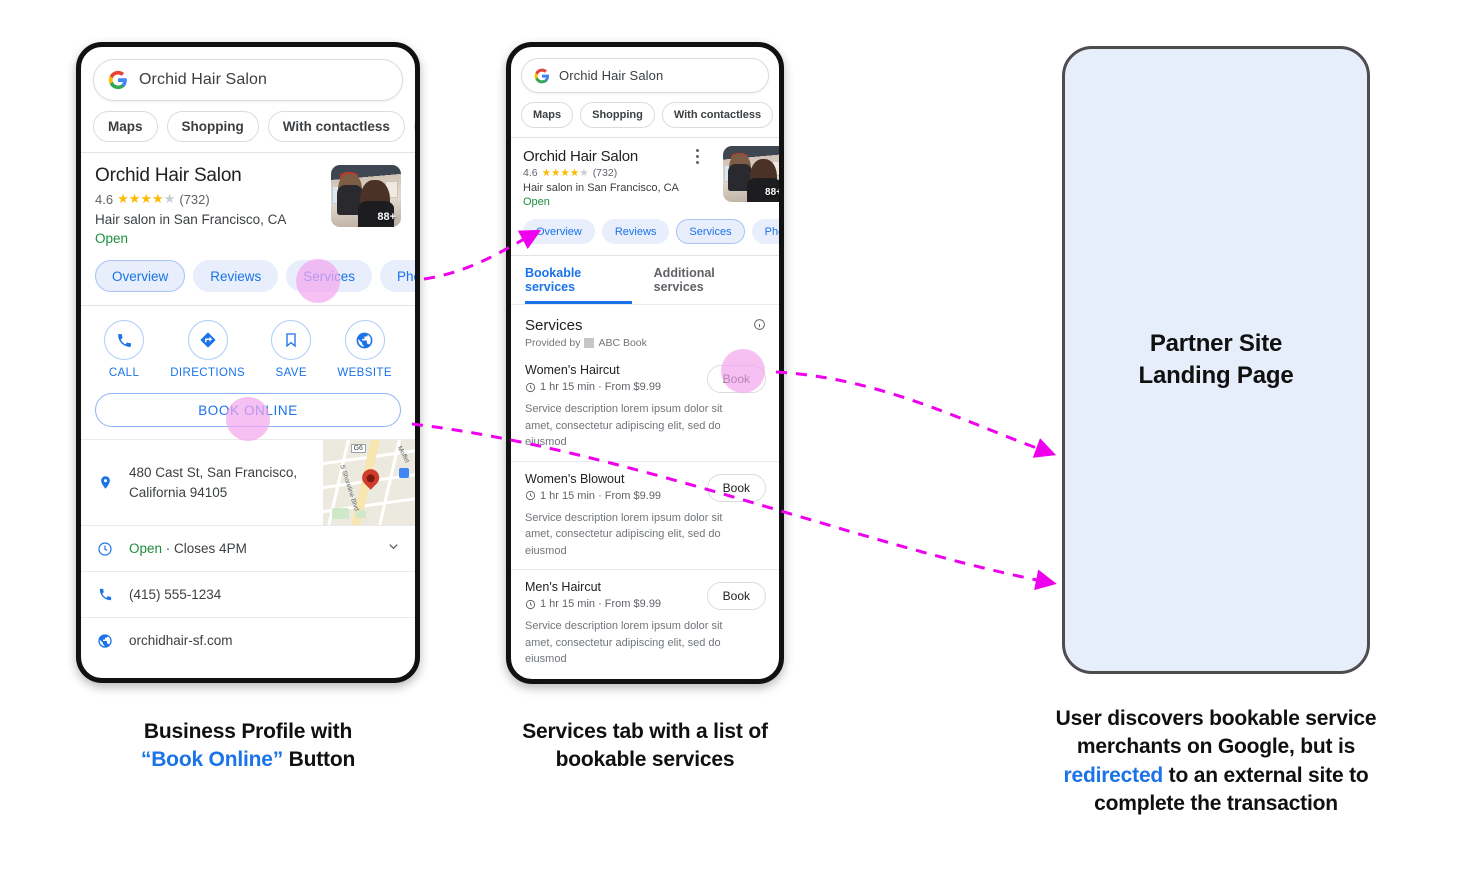  What do you see at coordinates (369, 482) in the screenshot?
I see `map-thumbnail: G6 S Shoreline Blvd Moffet` at bounding box center [369, 482].